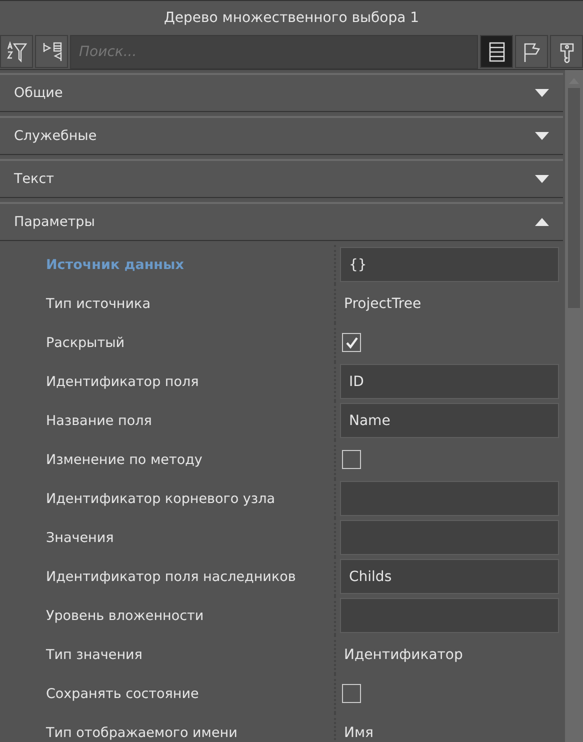 This screenshot has height=742, width=583. Describe the element at coordinates (358, 732) in the screenshot. I see `property-value: Имя` at that location.